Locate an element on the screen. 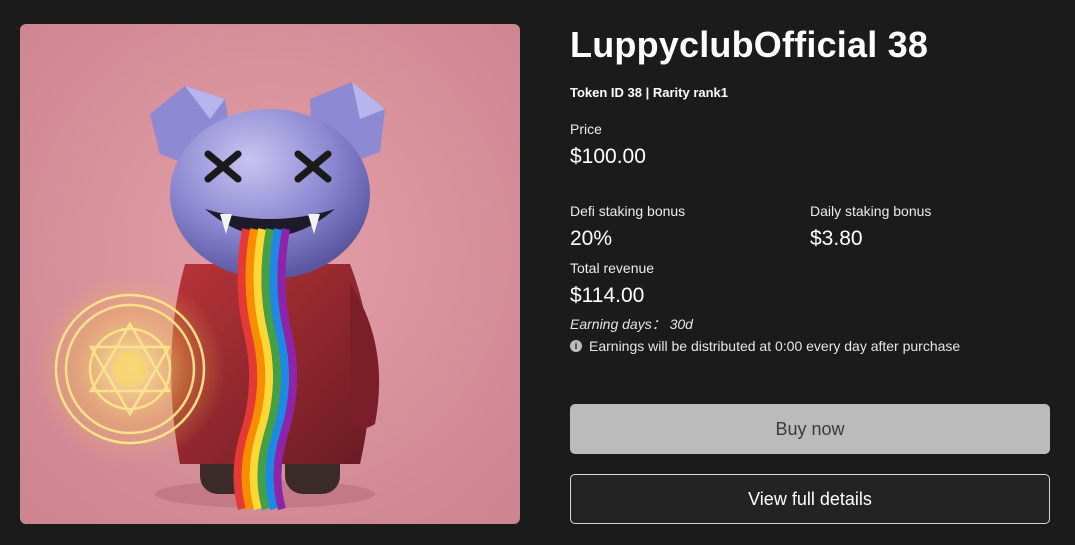  view-full-details-button: View full details is located at coordinates (810, 499).